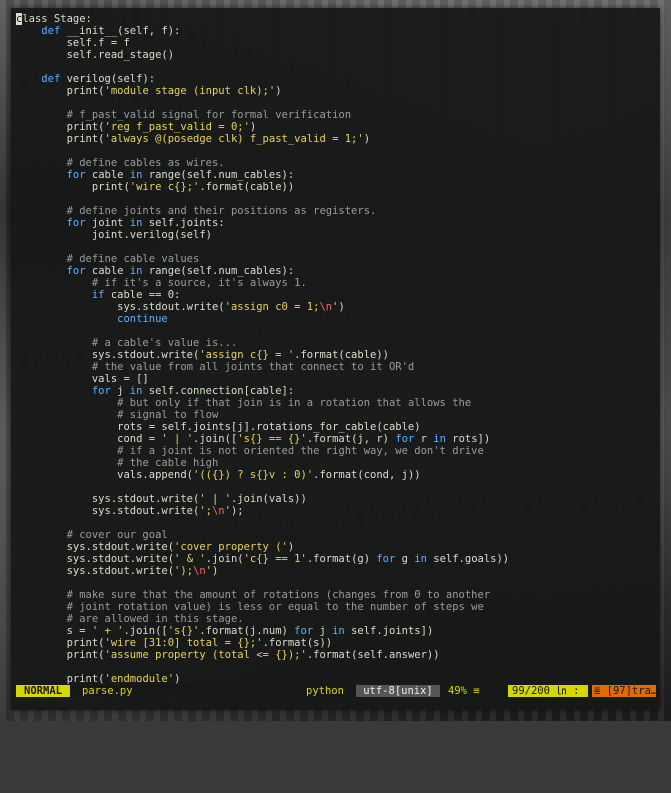 This screenshot has width=671, height=793. I want to click on code-line: self.read_stage(), so click(336, 55).